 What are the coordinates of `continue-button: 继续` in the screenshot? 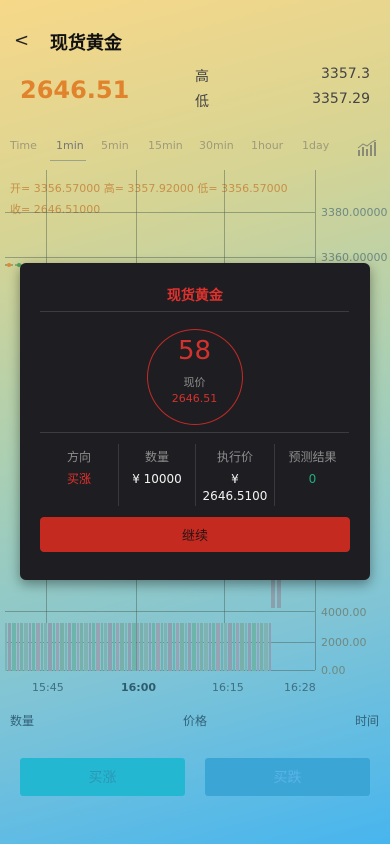 It's located at (195, 534).